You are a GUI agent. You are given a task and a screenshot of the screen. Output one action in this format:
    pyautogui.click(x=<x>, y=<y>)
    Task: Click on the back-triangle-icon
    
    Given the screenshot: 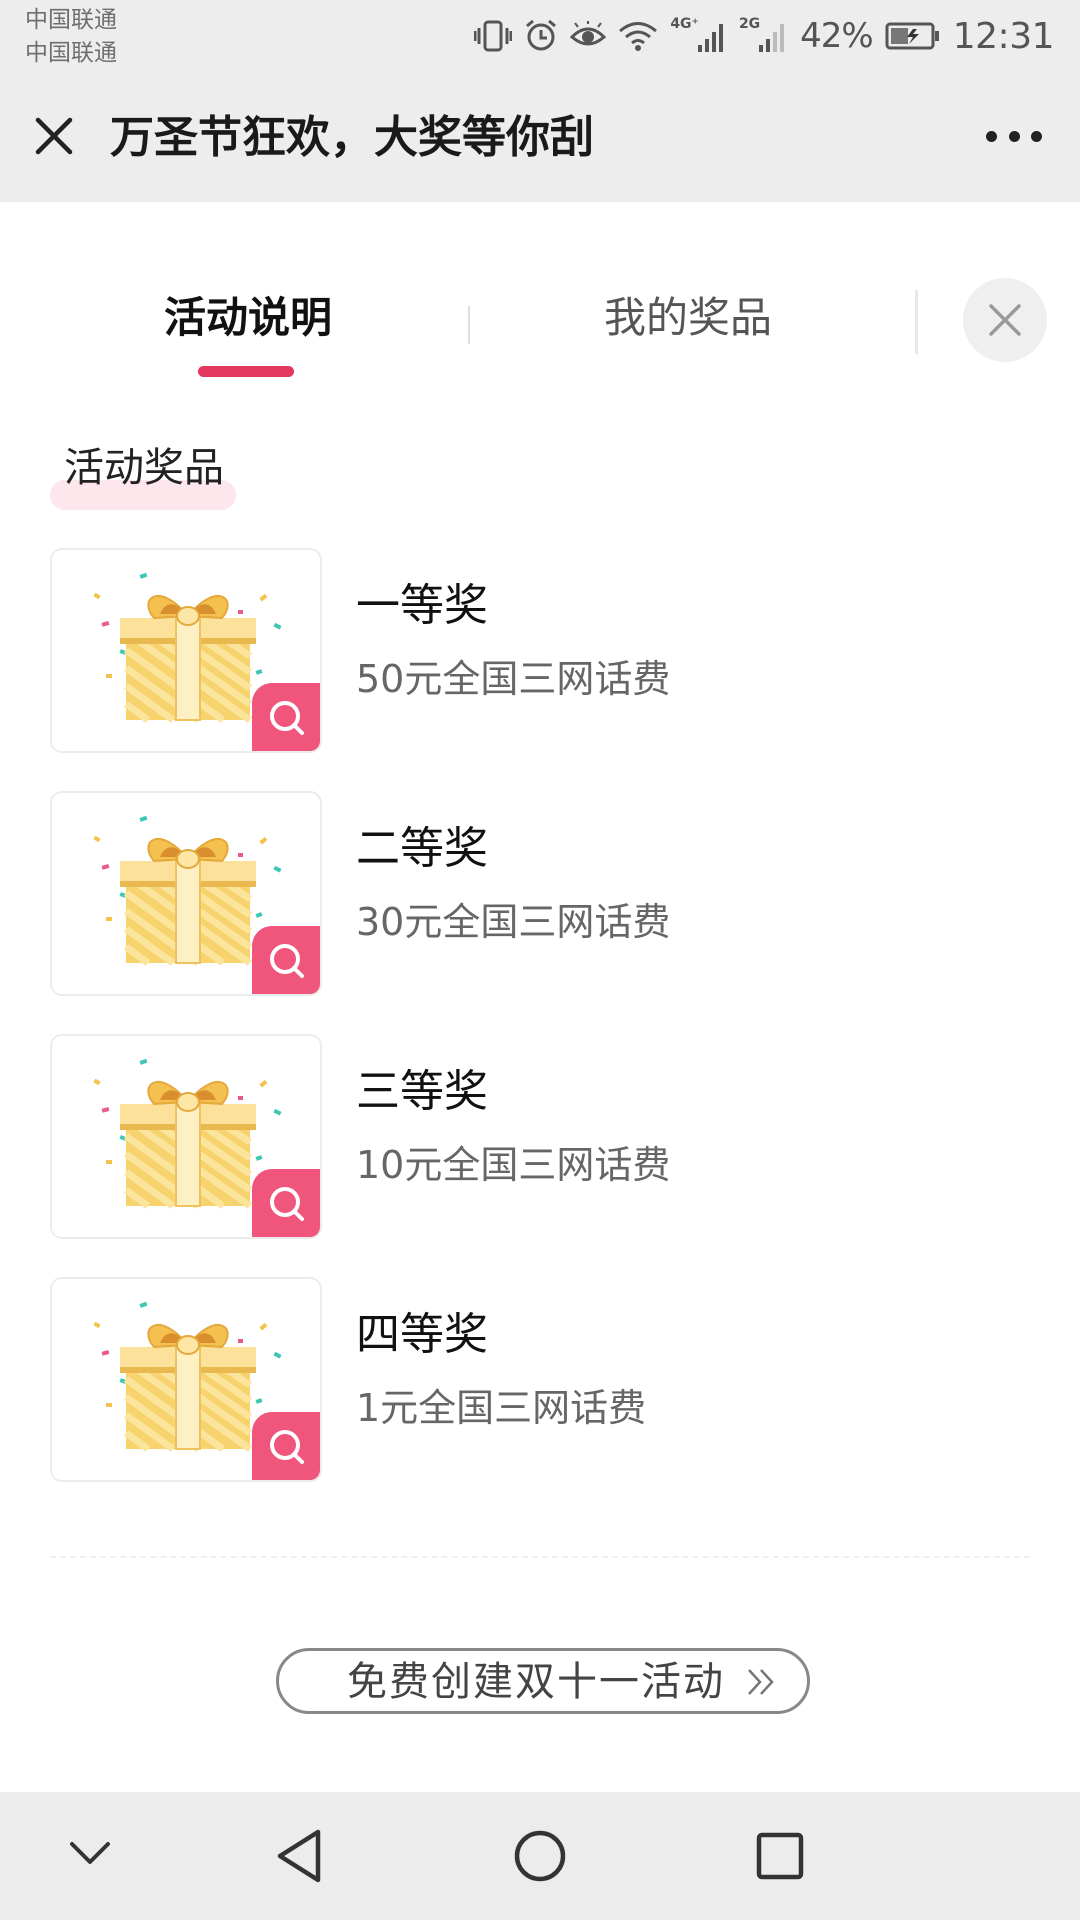 What is the action you would take?
    pyautogui.click(x=300, y=1856)
    